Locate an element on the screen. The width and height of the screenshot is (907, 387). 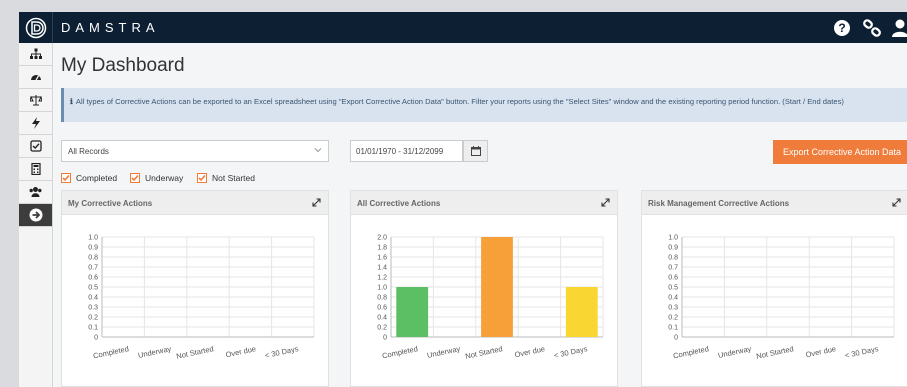
records-select: All Records is located at coordinates (195, 151).